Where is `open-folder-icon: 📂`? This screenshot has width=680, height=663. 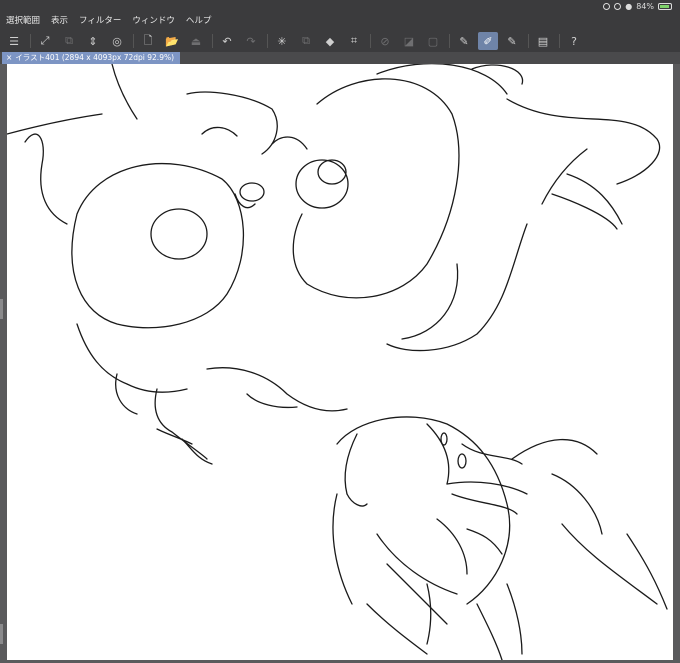 open-folder-icon: 📂 is located at coordinates (172, 41).